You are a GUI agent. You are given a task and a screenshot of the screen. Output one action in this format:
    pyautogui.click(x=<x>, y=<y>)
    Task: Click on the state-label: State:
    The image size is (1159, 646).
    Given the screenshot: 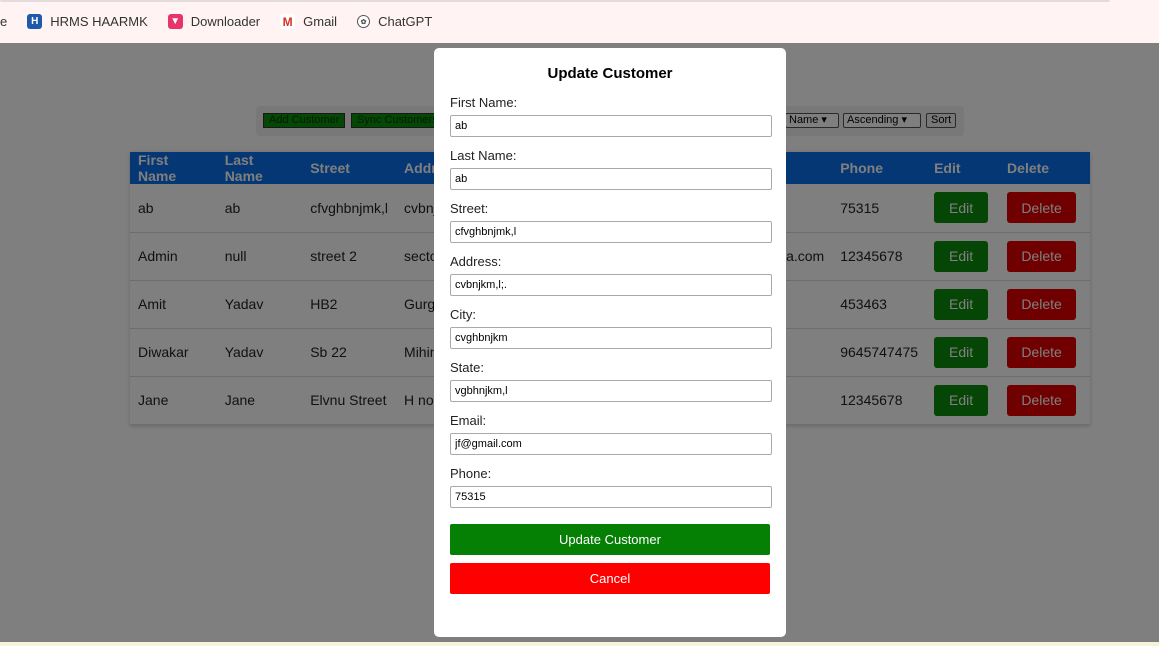 What is the action you would take?
    pyautogui.click(x=467, y=367)
    